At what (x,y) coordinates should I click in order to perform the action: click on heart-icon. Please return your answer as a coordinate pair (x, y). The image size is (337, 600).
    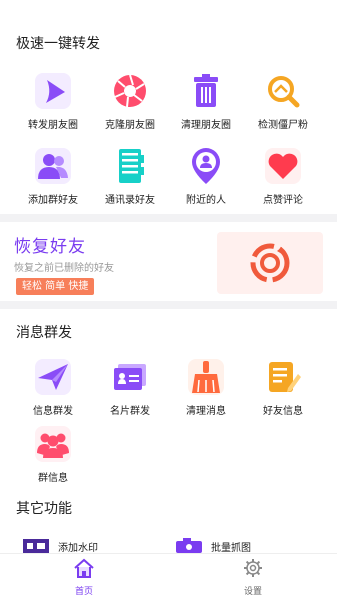
    Looking at the image, I should click on (283, 166).